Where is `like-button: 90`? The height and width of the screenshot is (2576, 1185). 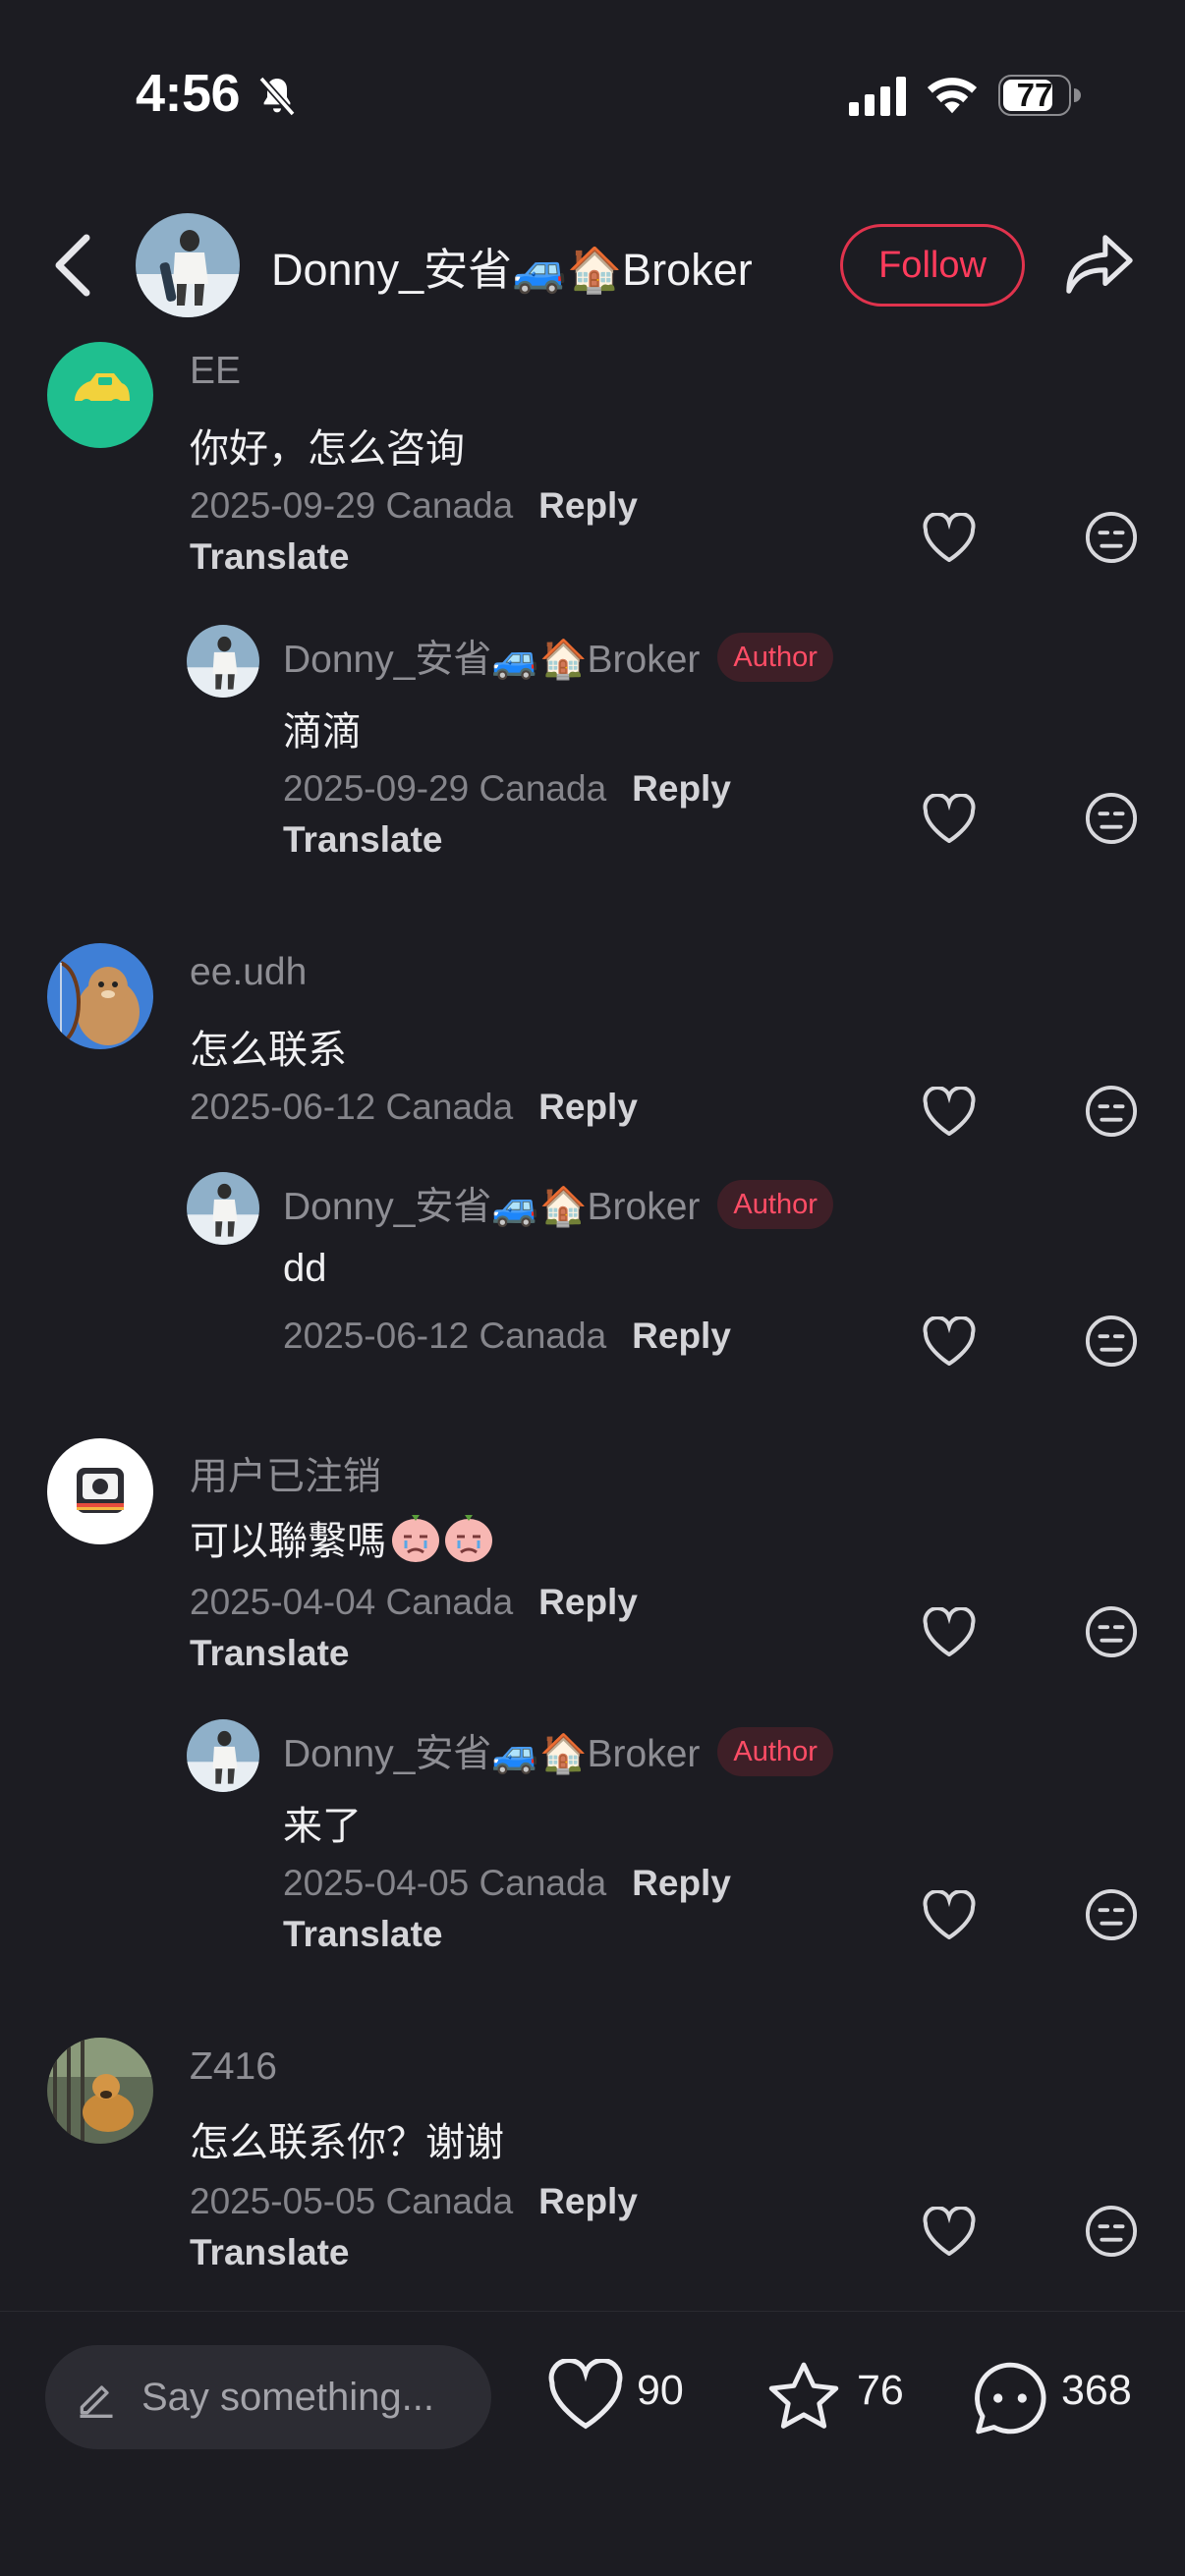 like-button: 90 is located at coordinates (620, 2398).